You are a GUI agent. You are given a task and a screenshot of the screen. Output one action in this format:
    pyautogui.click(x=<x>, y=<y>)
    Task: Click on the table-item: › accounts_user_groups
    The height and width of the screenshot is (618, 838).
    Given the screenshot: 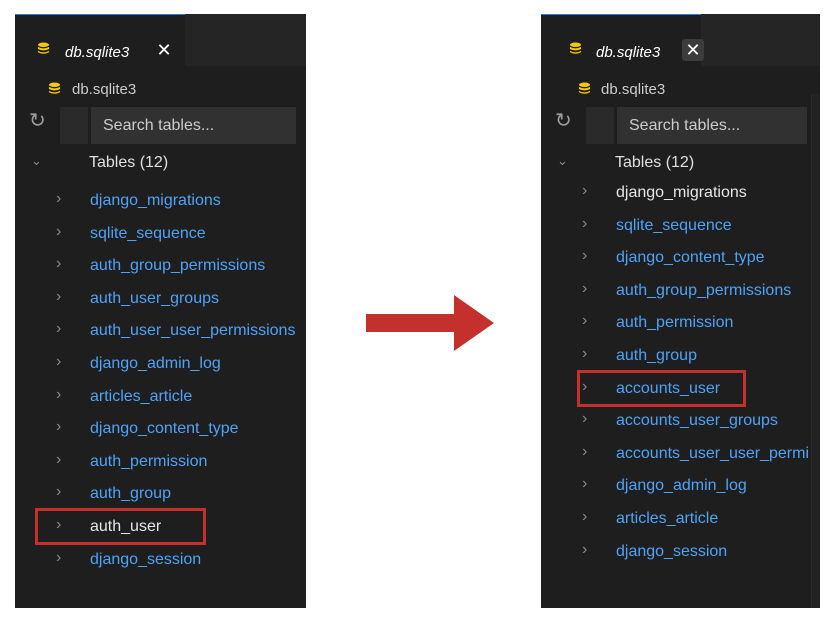 What is the action you would take?
    pyautogui.click(x=680, y=421)
    